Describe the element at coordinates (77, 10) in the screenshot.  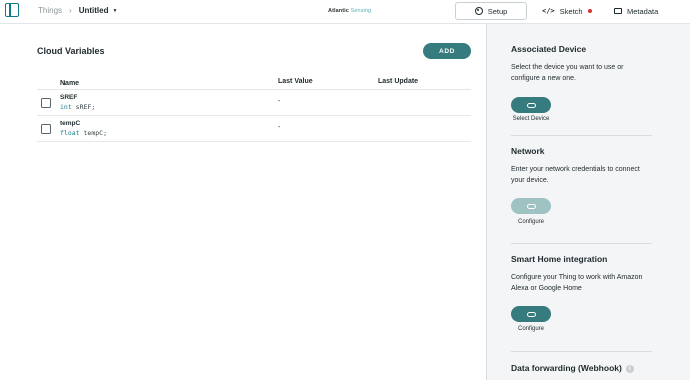
I see `breadcrumb: Things › Untitled ▼` at that location.